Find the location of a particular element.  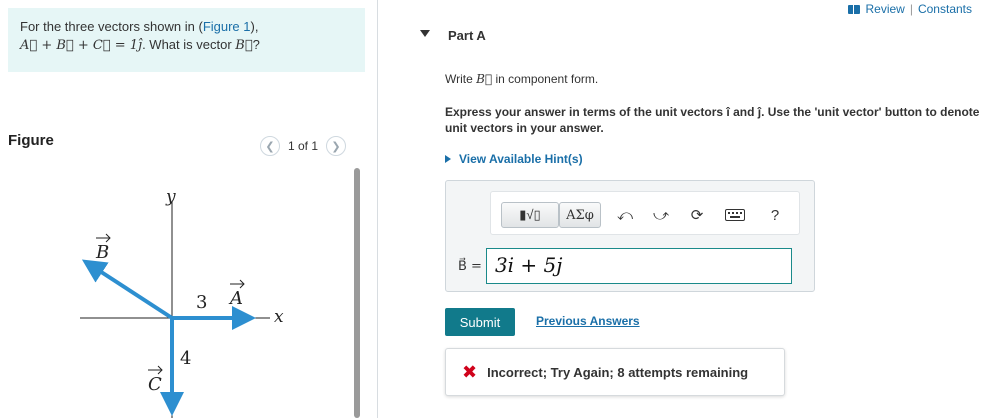

prev-figure-button: ❮ is located at coordinates (270, 146).